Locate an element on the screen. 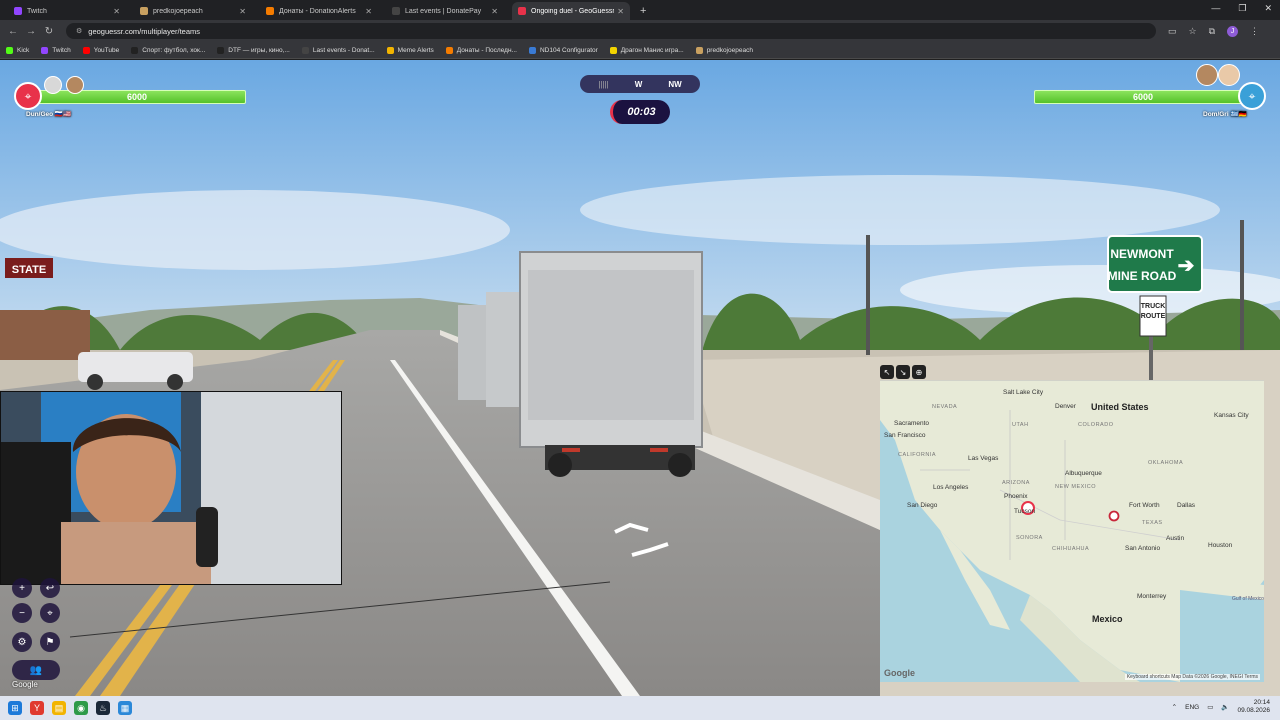 This screenshot has width=1280, height=720. map-canvas is located at coordinates (1072, 531).